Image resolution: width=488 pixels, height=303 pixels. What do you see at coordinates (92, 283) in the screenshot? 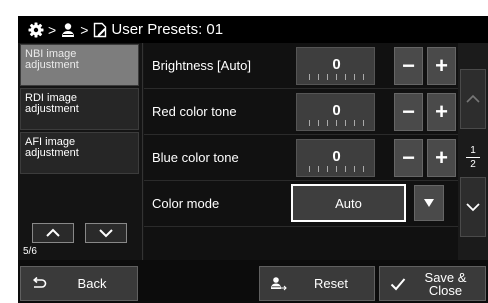
I see `back-label: Back` at bounding box center [92, 283].